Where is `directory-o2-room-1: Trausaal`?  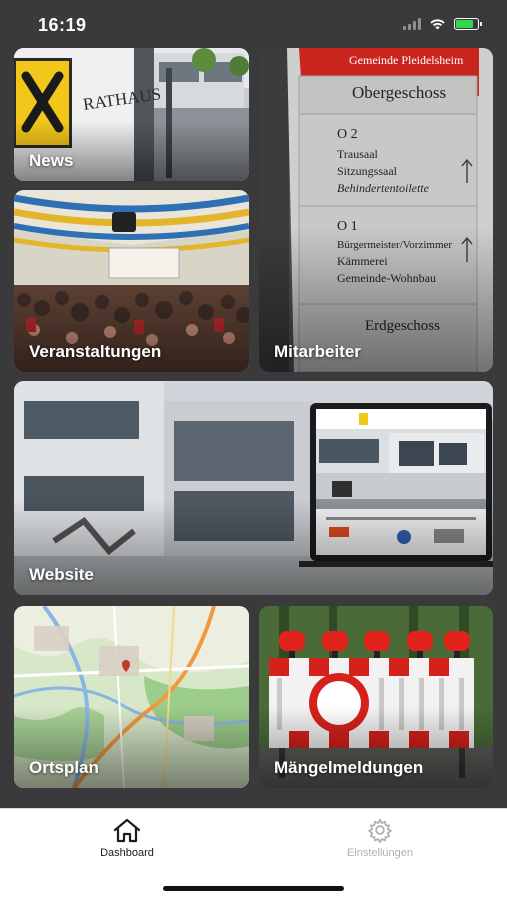 directory-o2-room-1: Trausaal is located at coordinates (358, 154).